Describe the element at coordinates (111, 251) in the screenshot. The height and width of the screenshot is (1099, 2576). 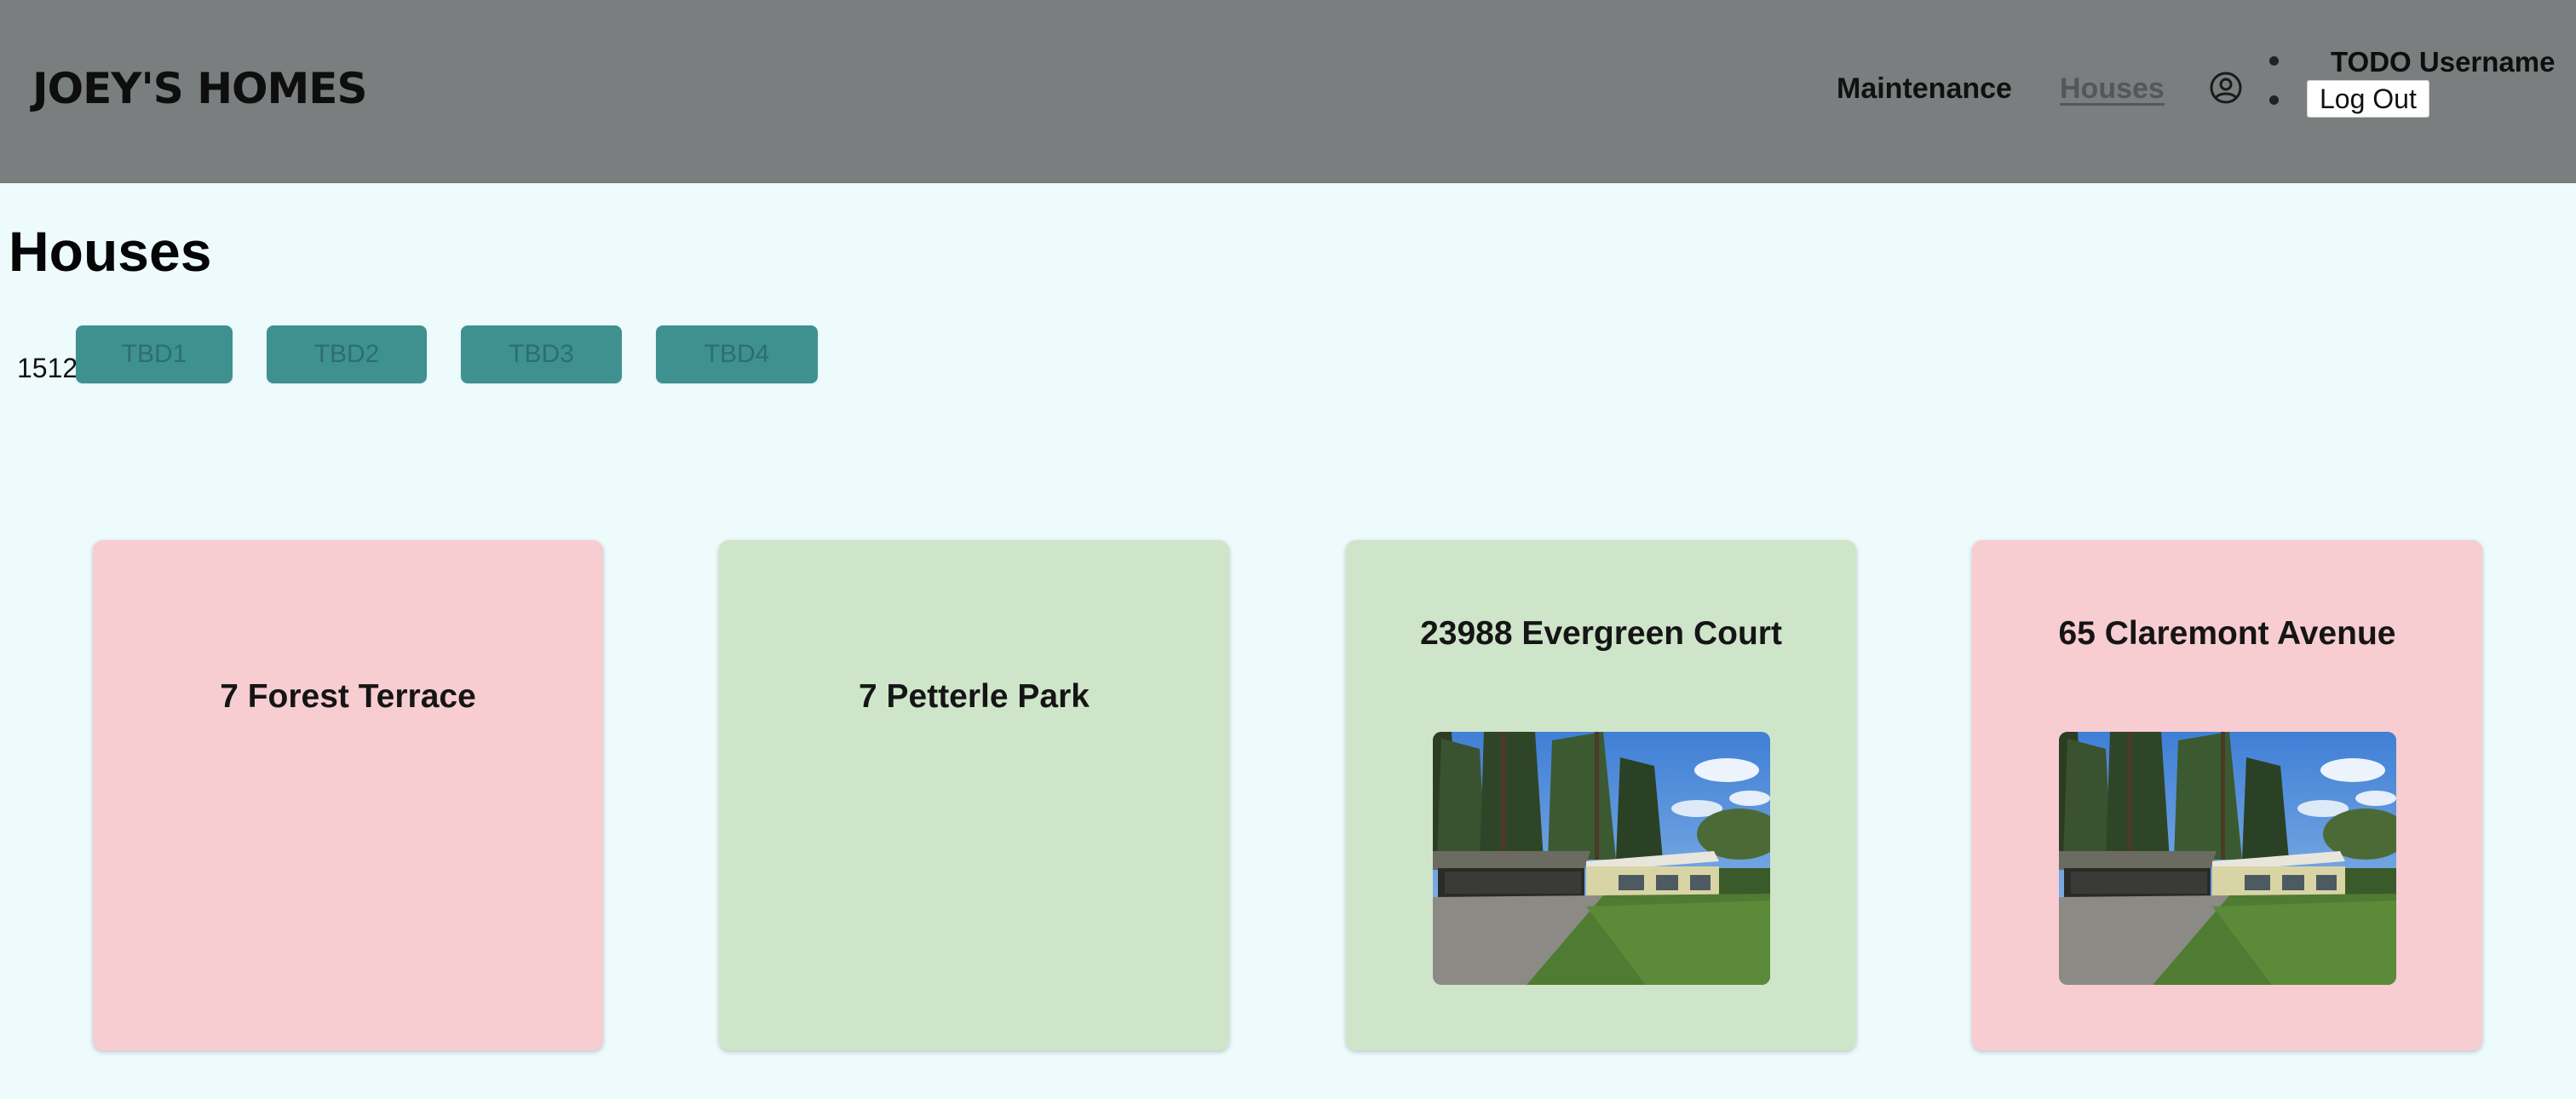
I see `page-title: Houses` at that location.